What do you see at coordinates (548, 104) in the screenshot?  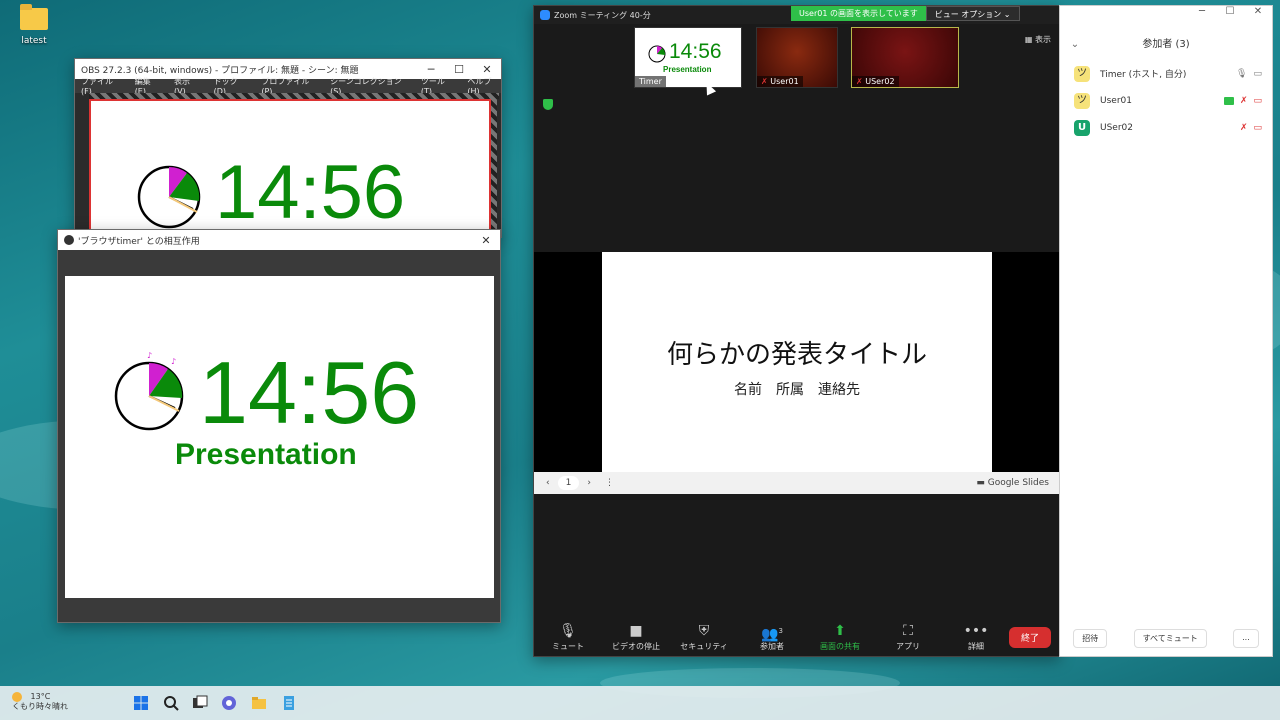 I see `encryption-shield-icon` at bounding box center [548, 104].